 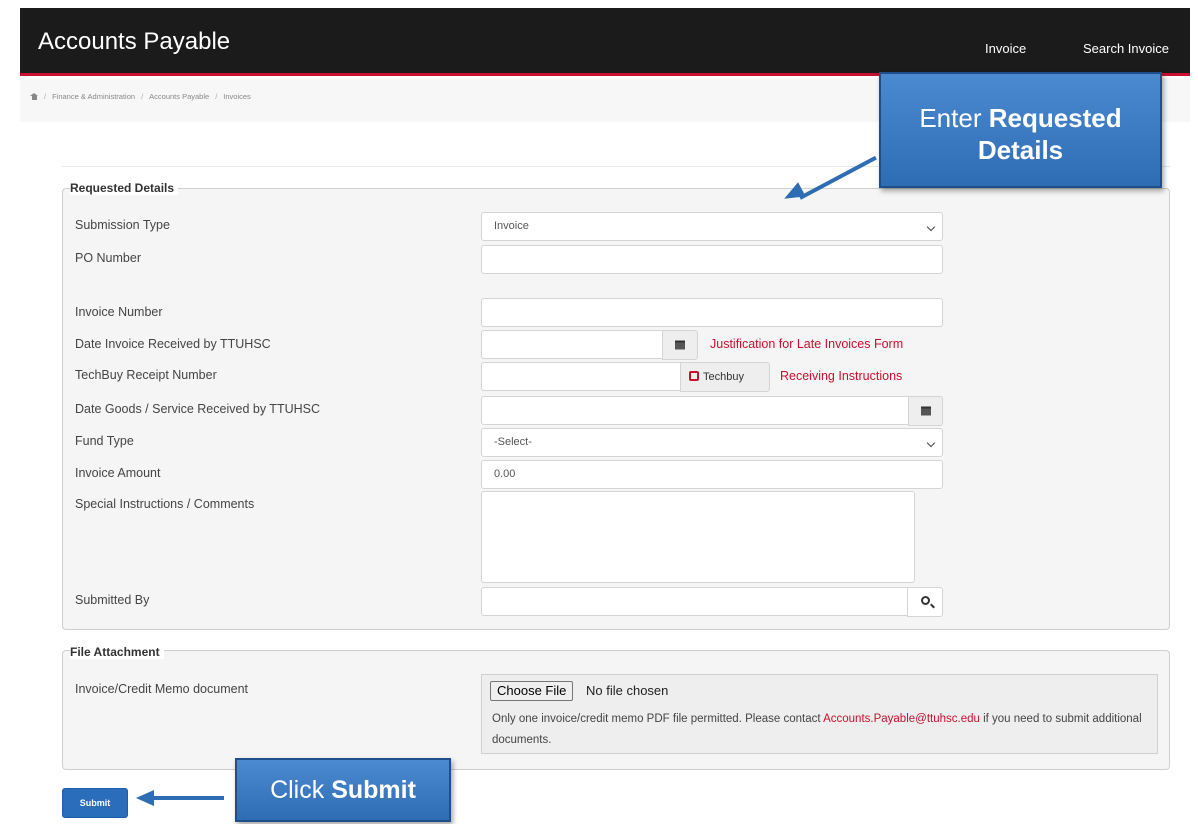 What do you see at coordinates (104, 441) in the screenshot?
I see `fund-type-label: Fund Type` at bounding box center [104, 441].